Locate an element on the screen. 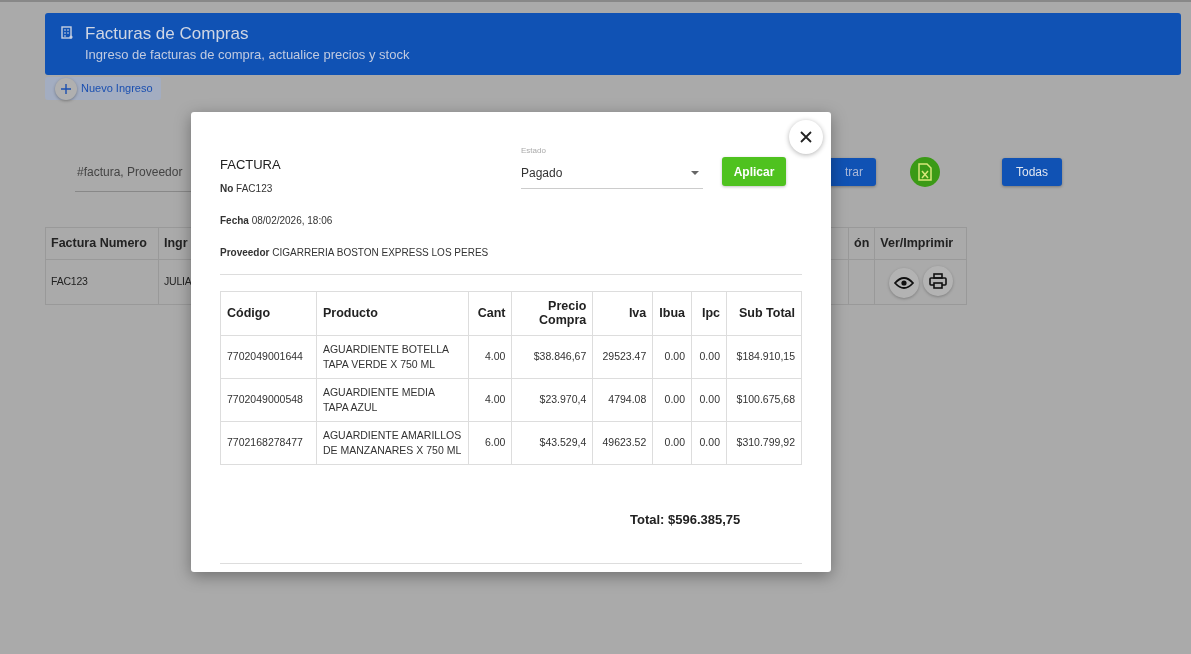 This screenshot has width=1191, height=654. page-subtitle: Ingreso de facturas de compra, actualice precios y stock is located at coordinates (247, 55).